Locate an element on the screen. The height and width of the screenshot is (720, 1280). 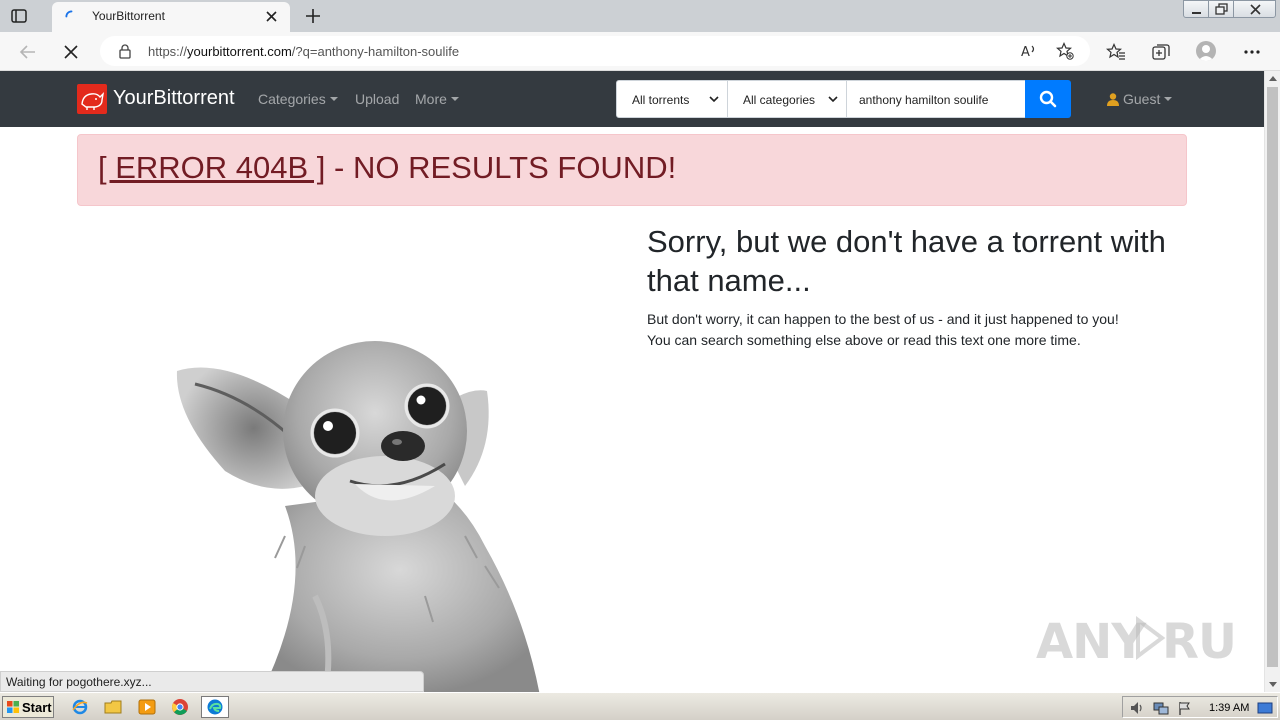
nav-categories-dropdown: Categories is located at coordinates (298, 99).